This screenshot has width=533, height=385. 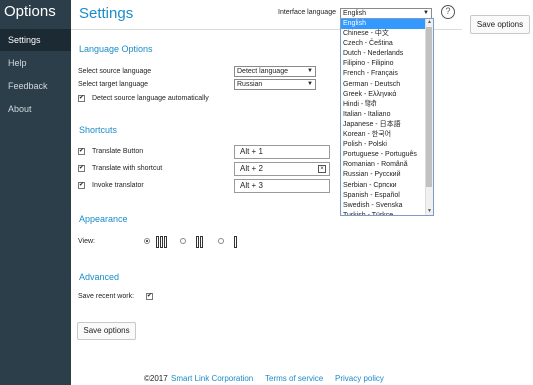 I want to click on language-option: Italian - Italiano, so click(x=387, y=115).